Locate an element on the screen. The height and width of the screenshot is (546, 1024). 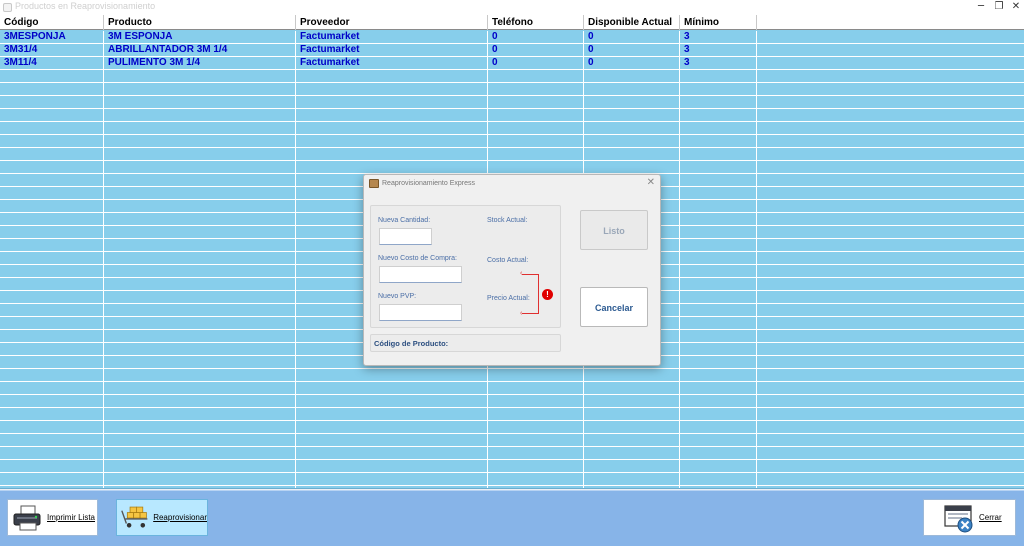
dialog-close-icon: ✕ is located at coordinates (651, 182).